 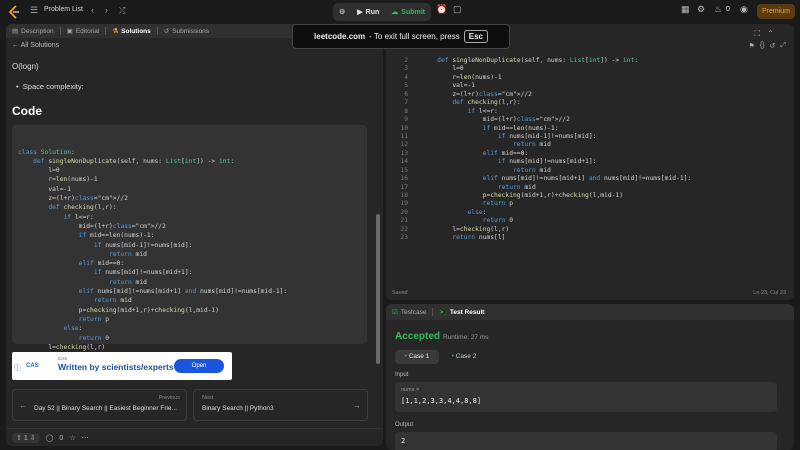 I want to click on debug-icon: ⚙, so click(x=342, y=12).